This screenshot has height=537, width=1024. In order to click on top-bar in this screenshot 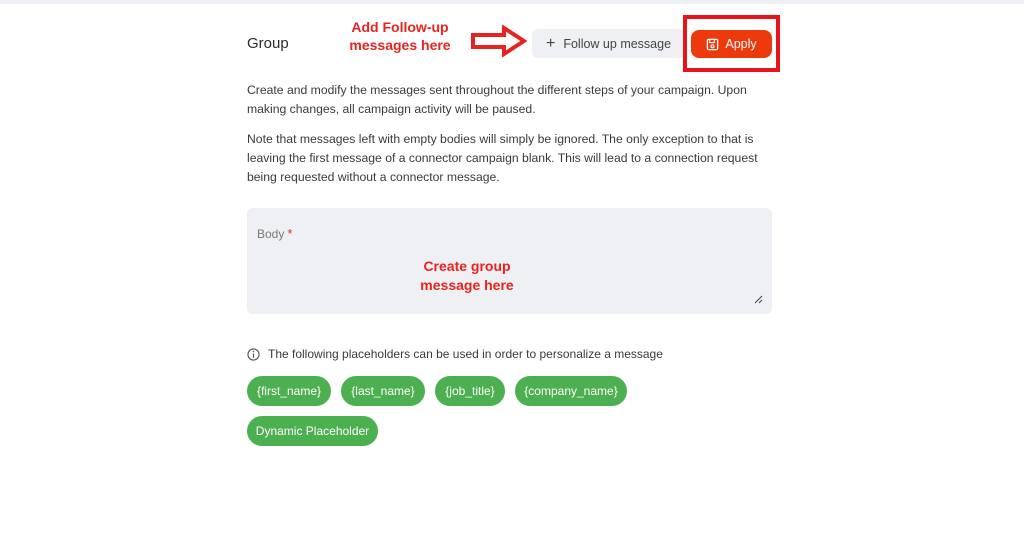, I will do `click(512, 2)`.